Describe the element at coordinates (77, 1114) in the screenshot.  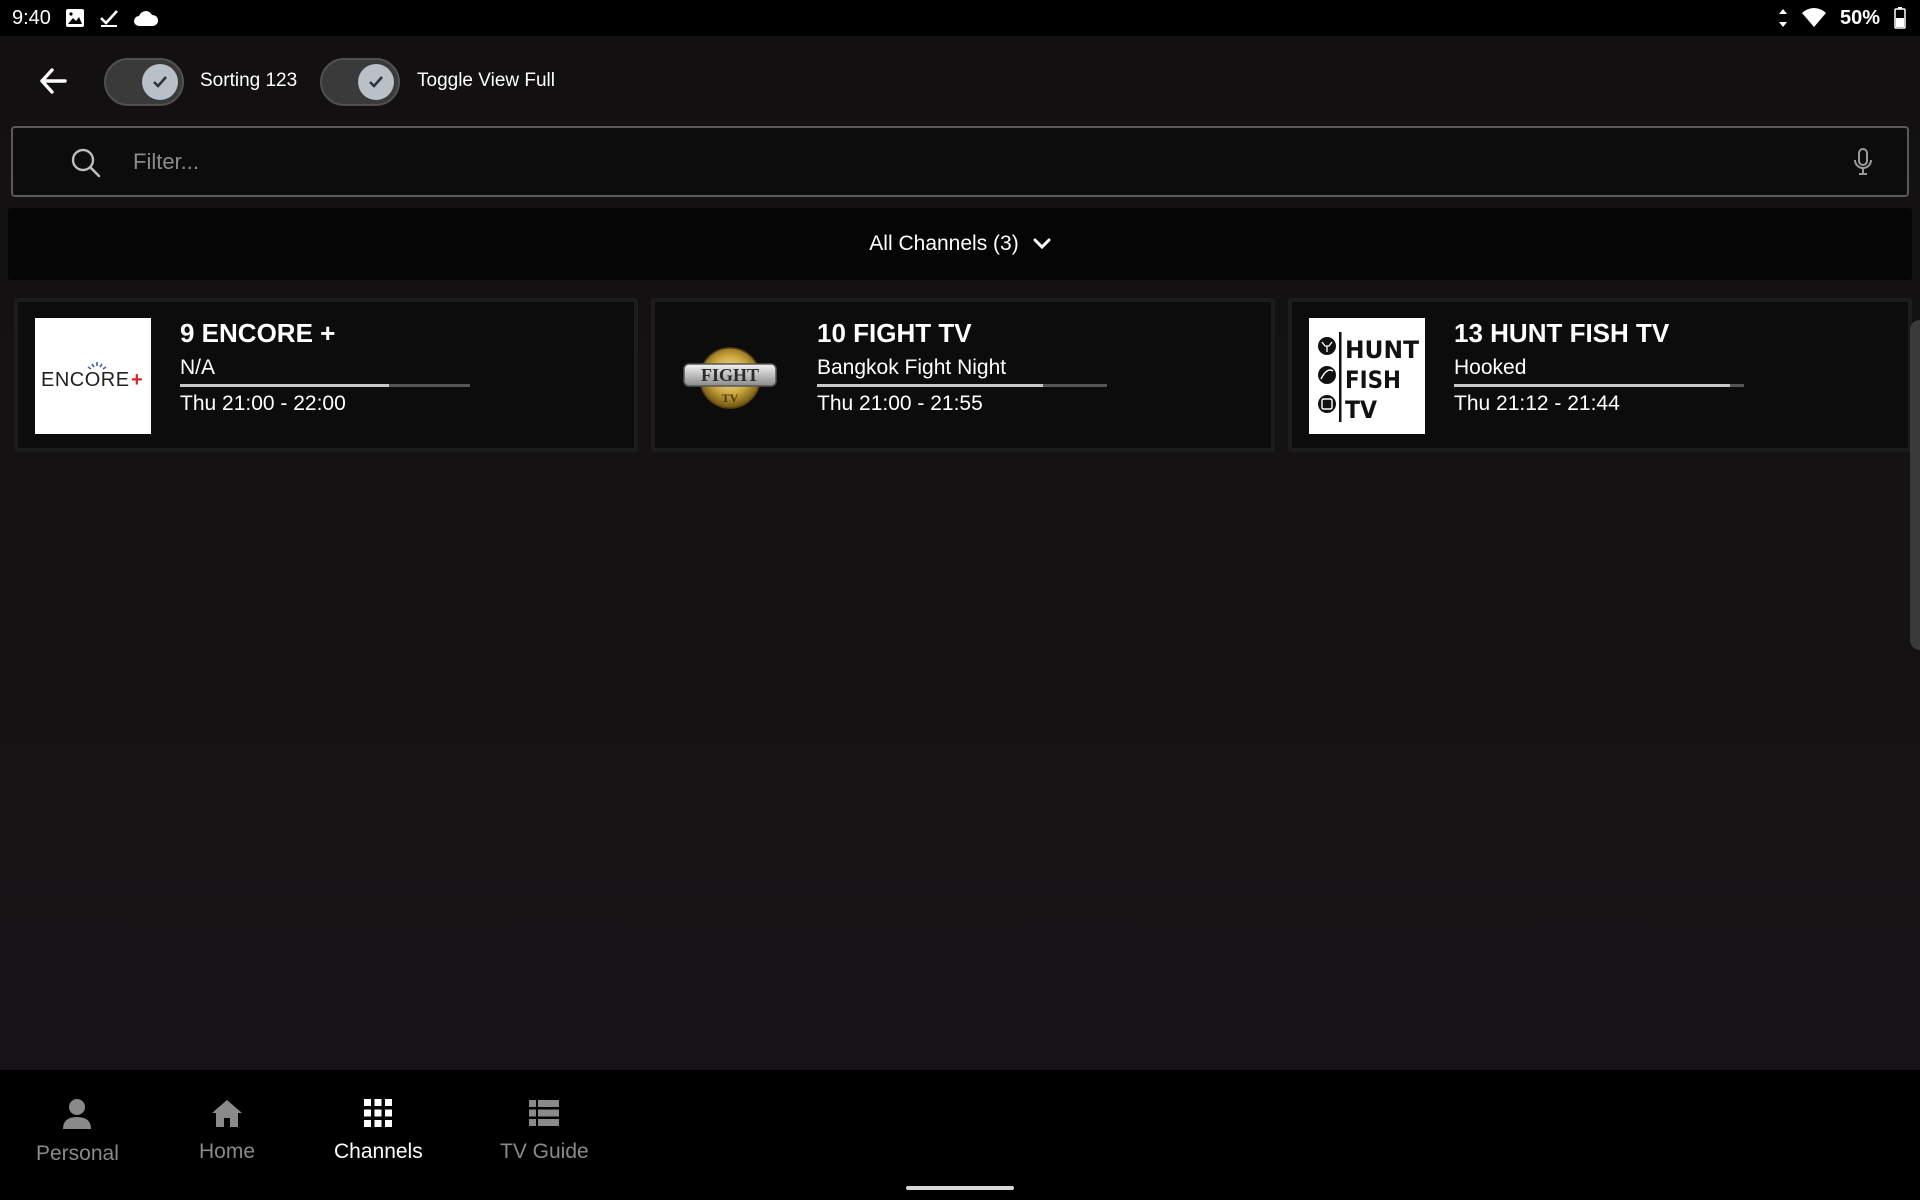
I see `person-icon` at that location.